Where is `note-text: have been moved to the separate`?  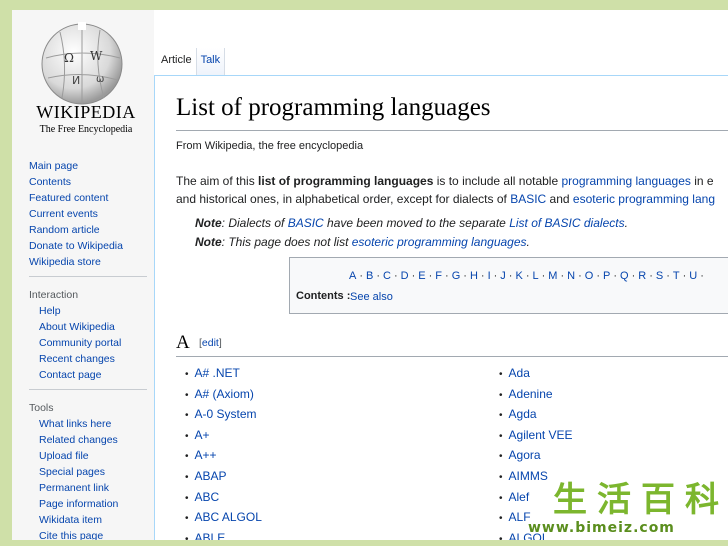
note-text: have been moved to the separate is located at coordinates (416, 223).